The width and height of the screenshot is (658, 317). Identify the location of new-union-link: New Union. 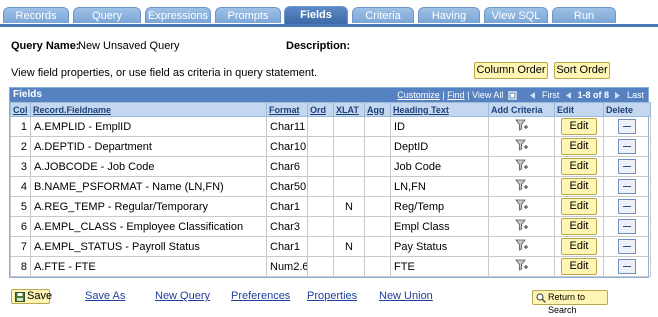
(406, 296).